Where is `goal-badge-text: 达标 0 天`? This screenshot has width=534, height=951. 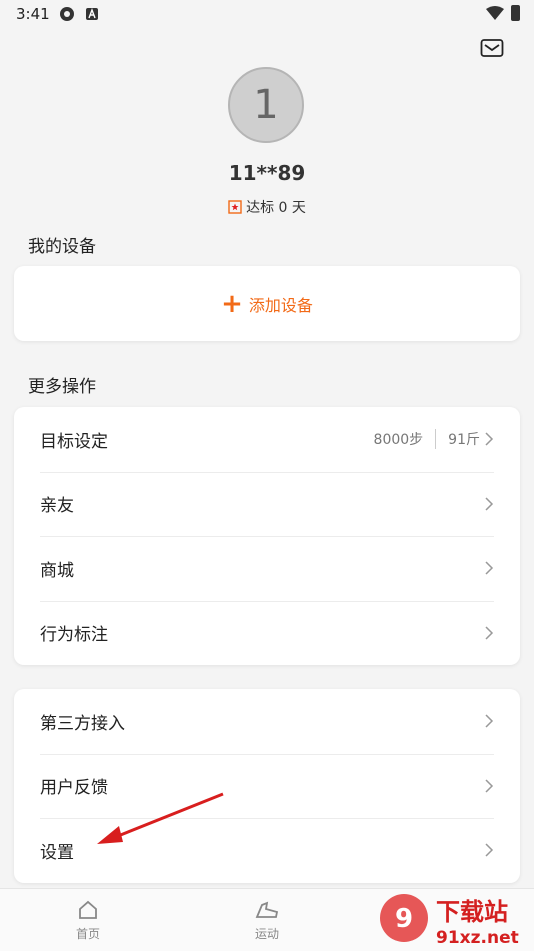 goal-badge-text: 达标 0 天 is located at coordinates (276, 208).